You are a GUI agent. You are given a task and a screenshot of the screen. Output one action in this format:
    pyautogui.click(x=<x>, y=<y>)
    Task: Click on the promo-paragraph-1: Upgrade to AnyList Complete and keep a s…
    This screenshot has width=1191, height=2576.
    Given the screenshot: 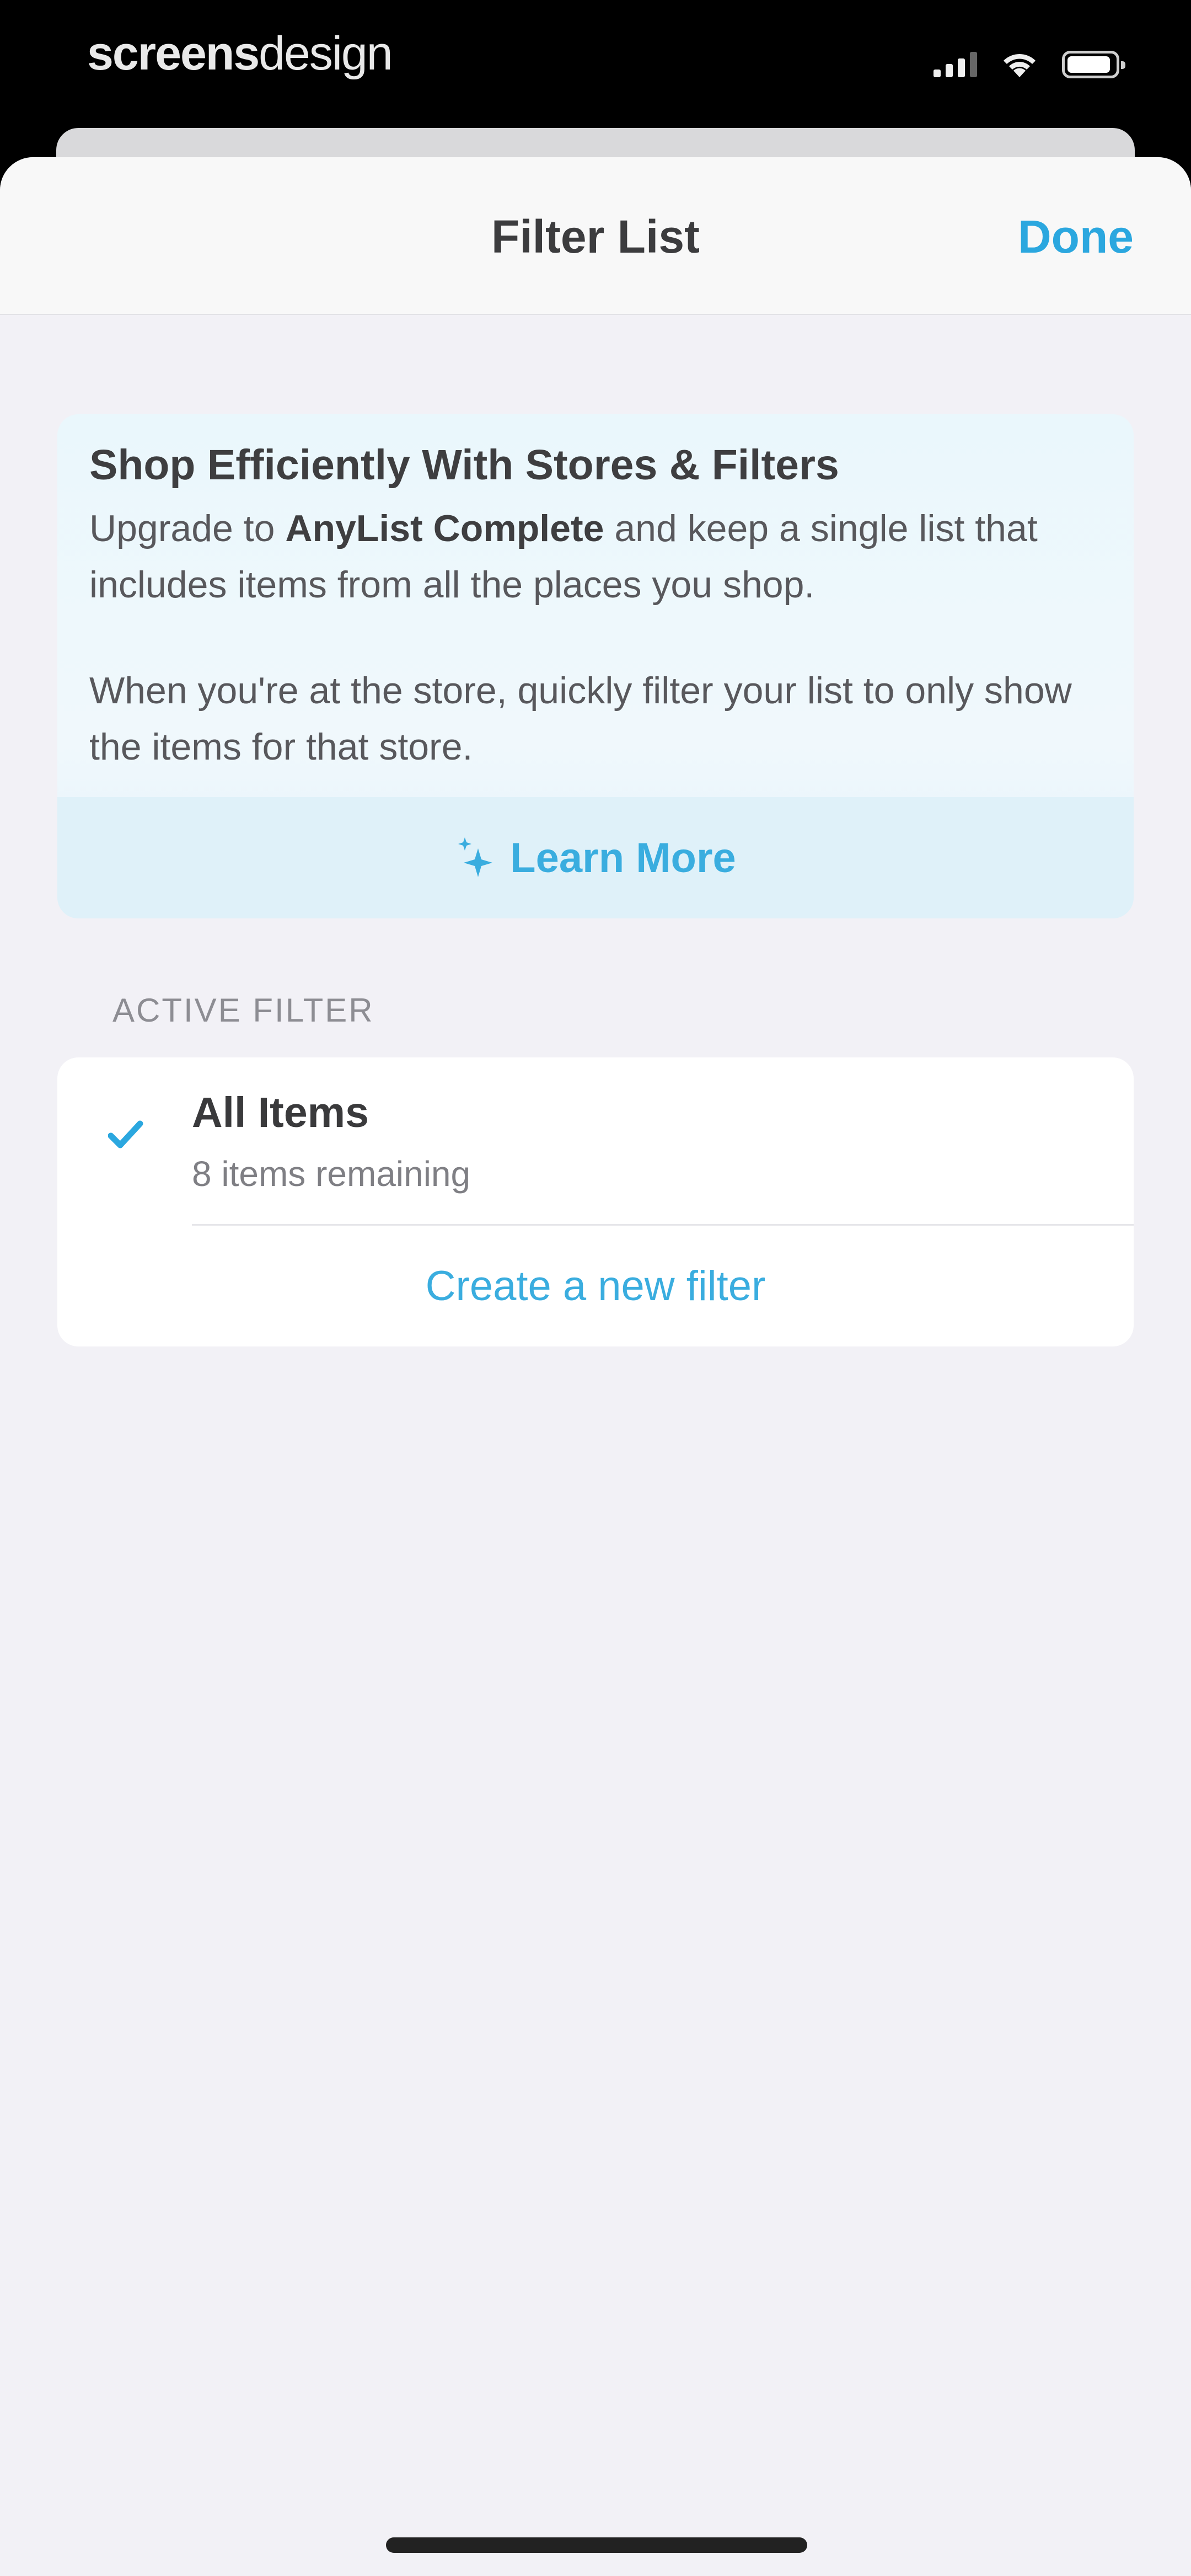 What is the action you would take?
    pyautogui.click(x=602, y=556)
    